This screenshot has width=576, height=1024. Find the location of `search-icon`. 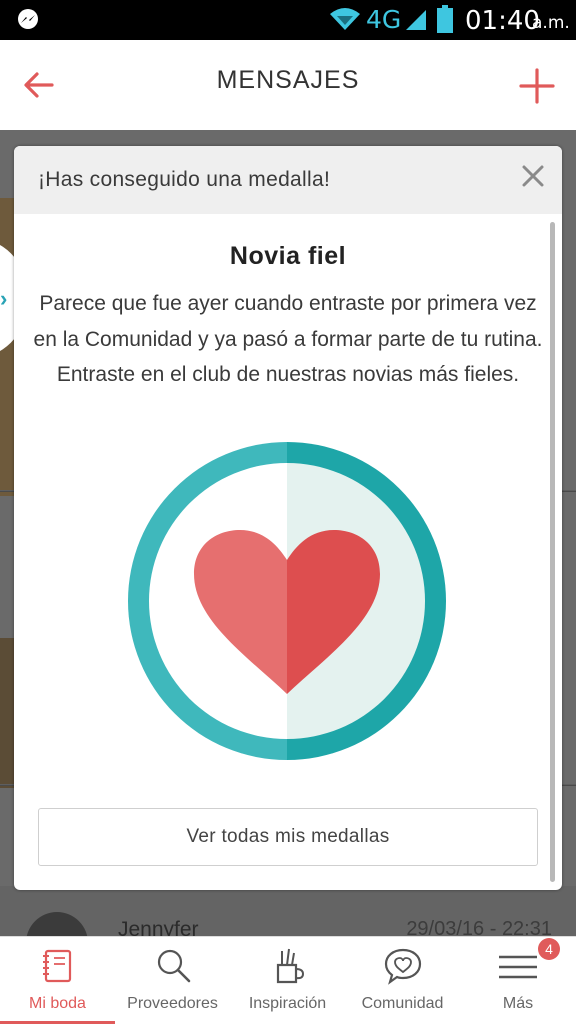

search-icon is located at coordinates (173, 966).